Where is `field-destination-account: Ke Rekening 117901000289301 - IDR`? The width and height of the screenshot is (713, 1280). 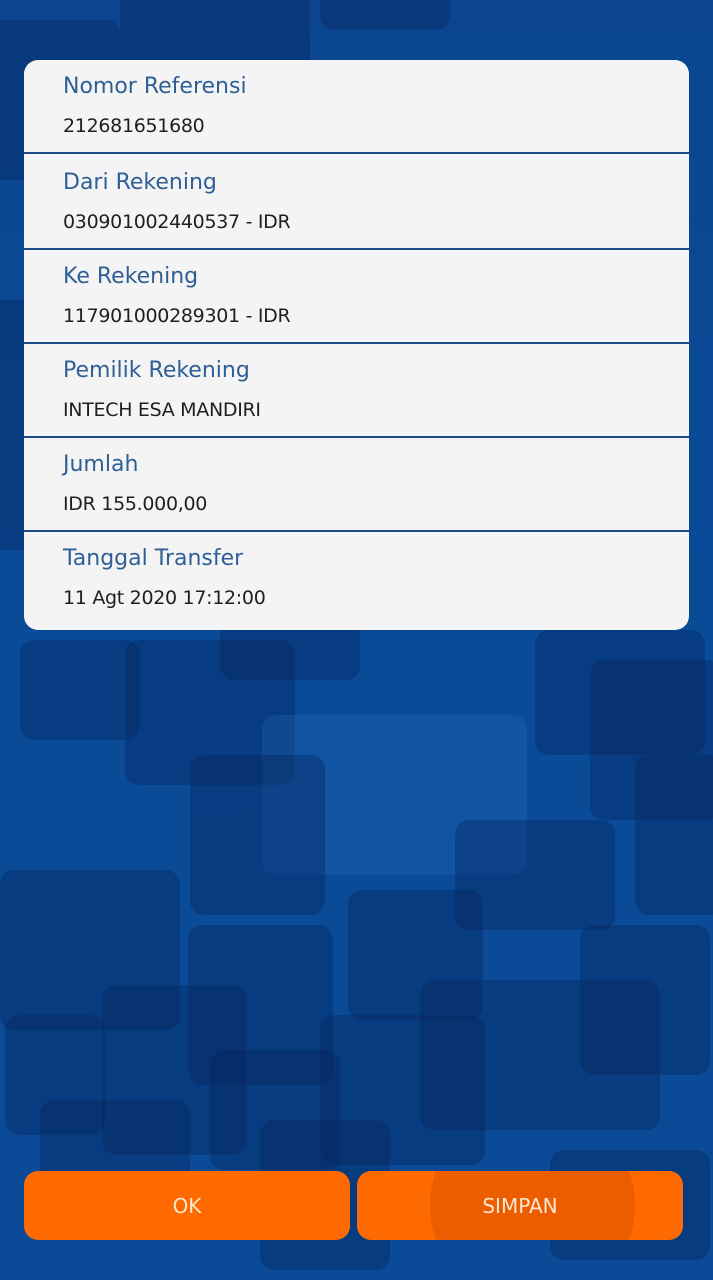 field-destination-account: Ke Rekening 117901000289301 - IDR is located at coordinates (356, 297).